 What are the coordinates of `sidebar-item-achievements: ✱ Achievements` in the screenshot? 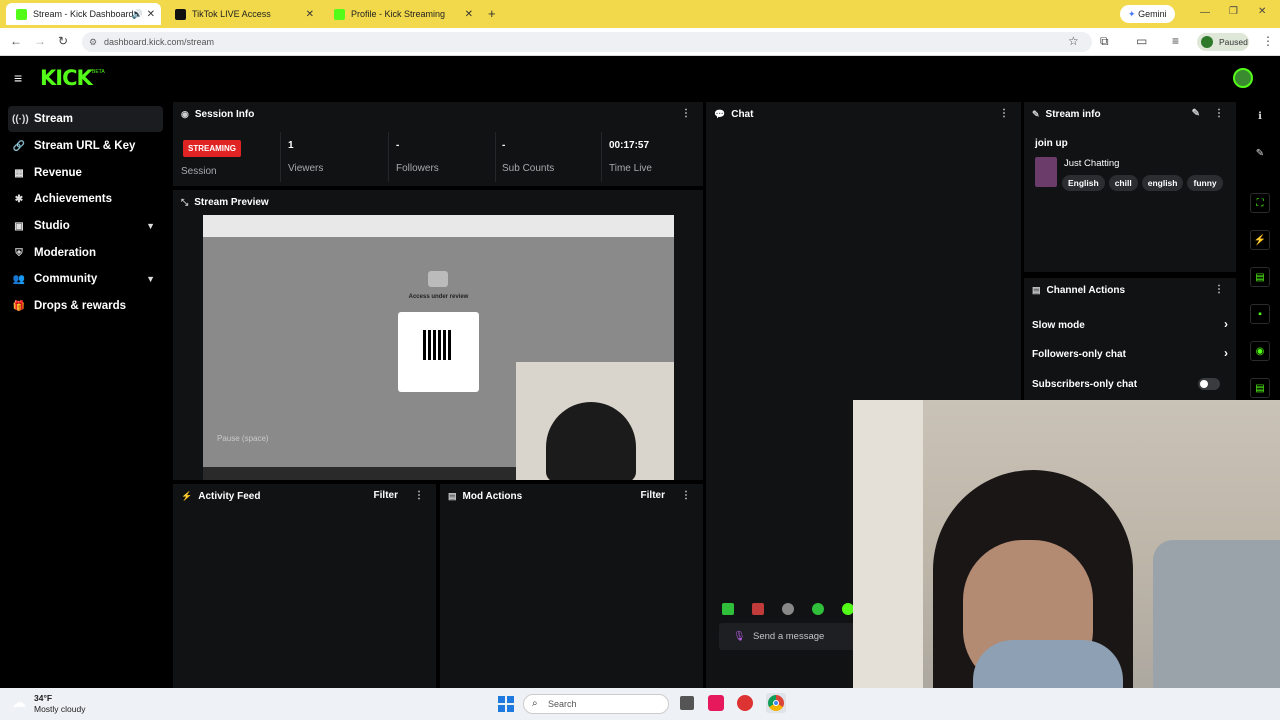 It's located at (85, 199).